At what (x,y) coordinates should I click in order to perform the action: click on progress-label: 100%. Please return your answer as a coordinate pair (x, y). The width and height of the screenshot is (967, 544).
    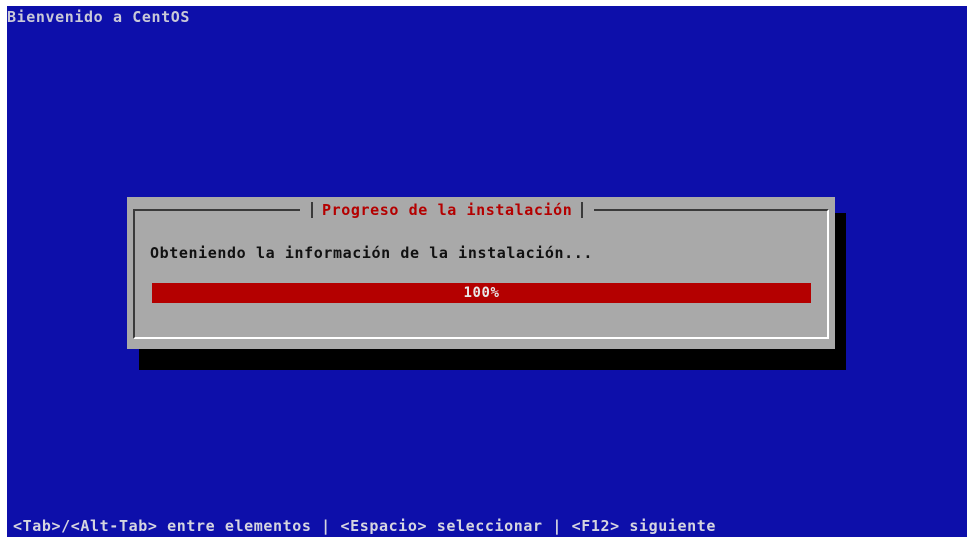
    Looking at the image, I should click on (481, 293).